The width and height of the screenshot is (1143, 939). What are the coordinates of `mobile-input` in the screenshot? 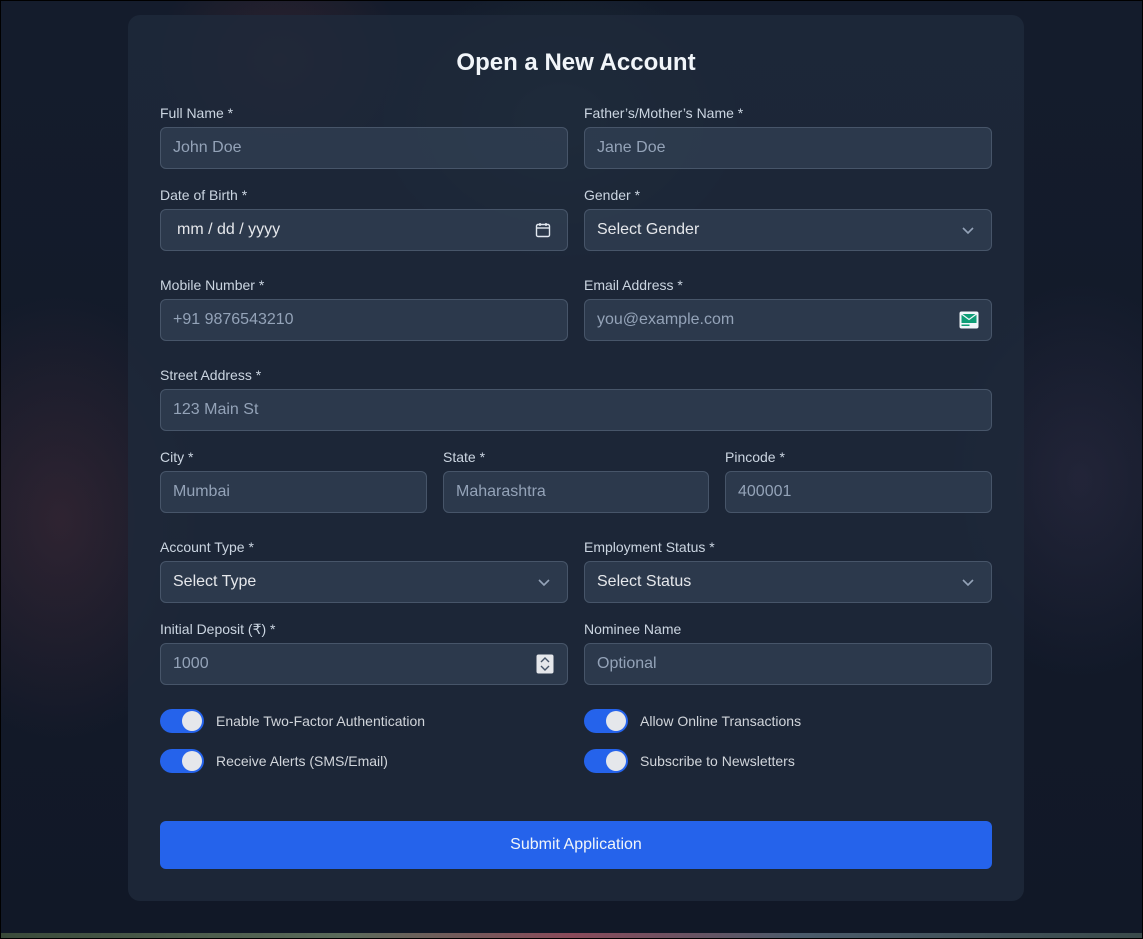 It's located at (364, 320).